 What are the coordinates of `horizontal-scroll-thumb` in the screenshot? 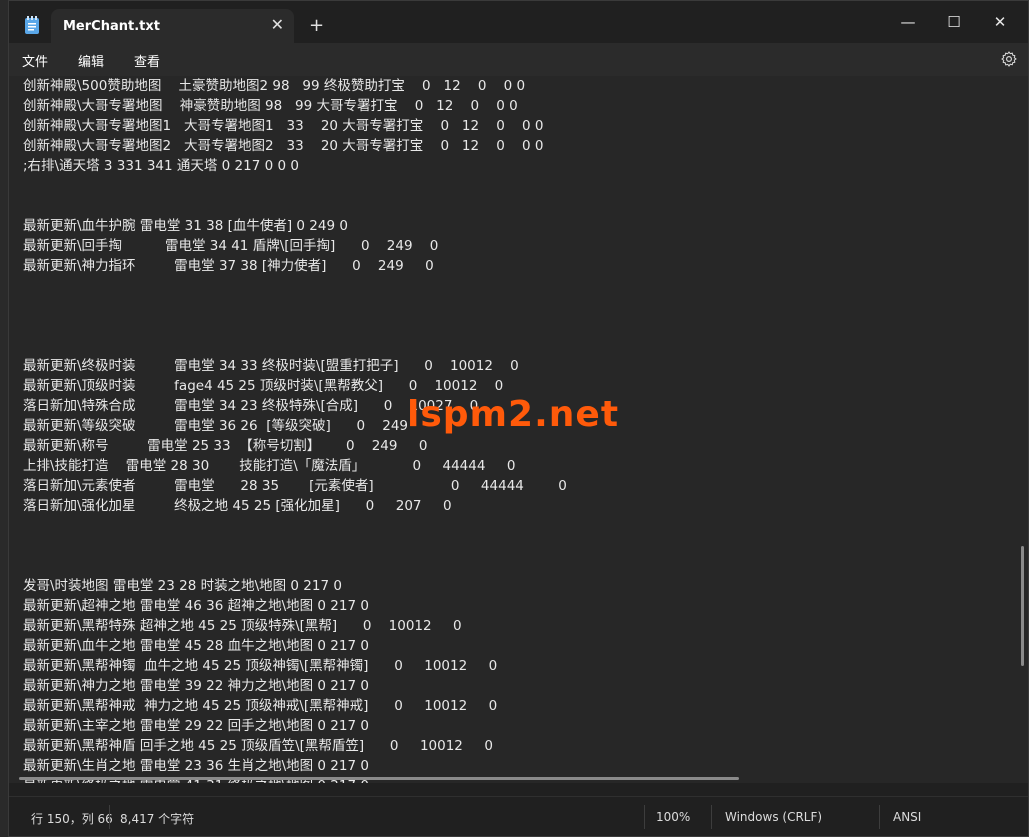 It's located at (379, 778).